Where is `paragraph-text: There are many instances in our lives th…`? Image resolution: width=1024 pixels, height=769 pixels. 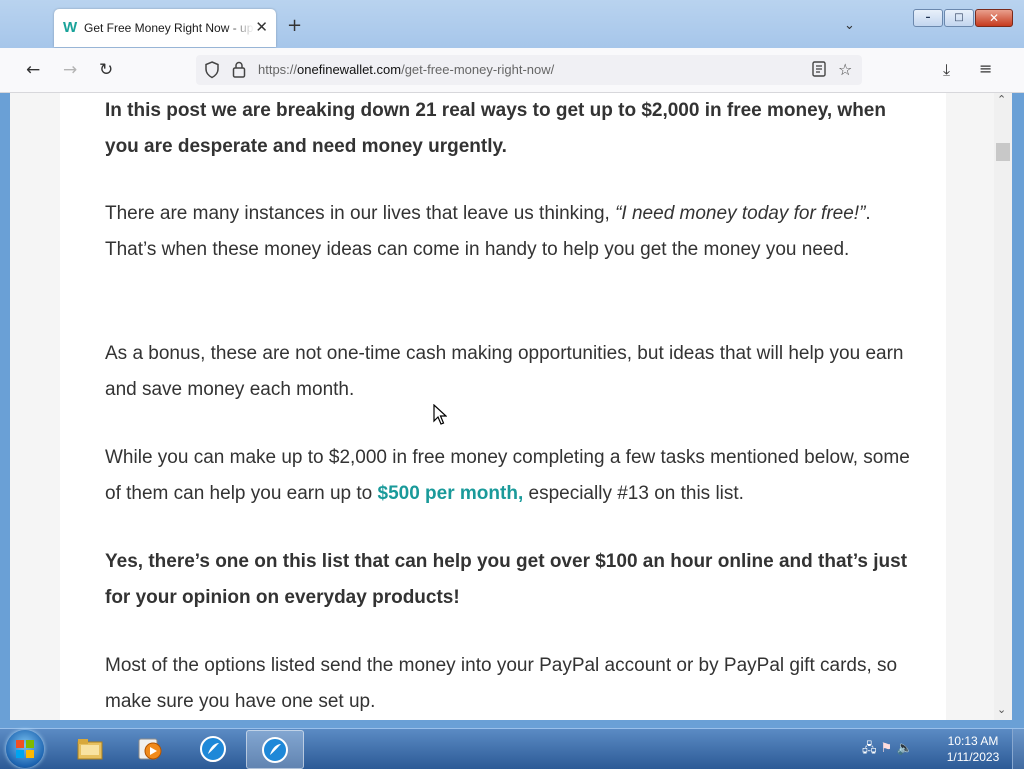 paragraph-text: There are many instances in our lives th… is located at coordinates (360, 213).